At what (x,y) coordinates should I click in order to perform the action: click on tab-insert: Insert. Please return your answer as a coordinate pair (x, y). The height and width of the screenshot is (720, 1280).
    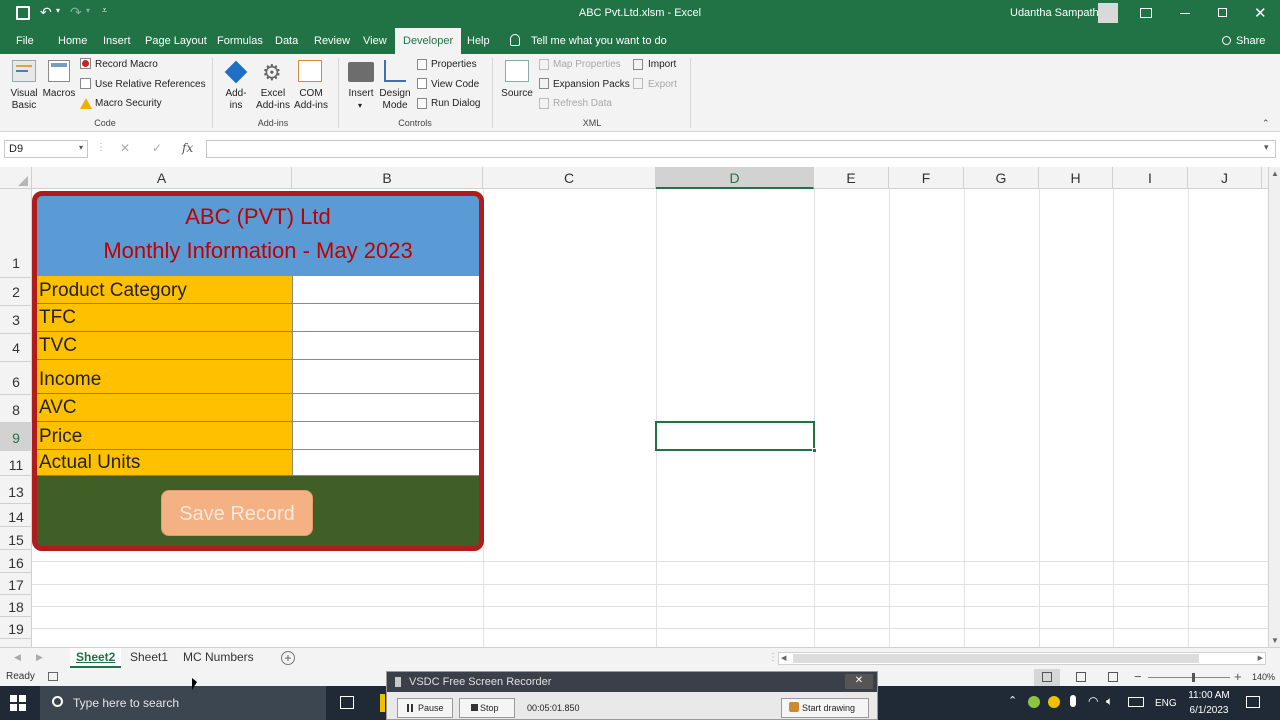
    Looking at the image, I should click on (117, 41).